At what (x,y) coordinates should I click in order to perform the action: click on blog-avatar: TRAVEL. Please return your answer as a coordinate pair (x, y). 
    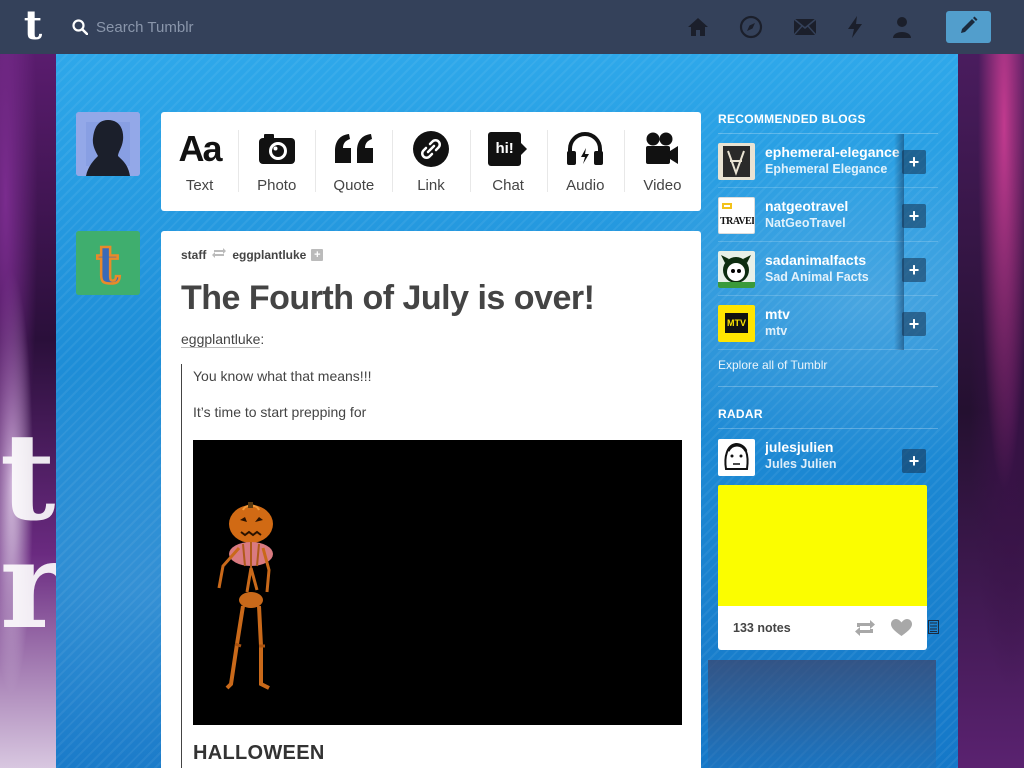
    Looking at the image, I should click on (736, 215).